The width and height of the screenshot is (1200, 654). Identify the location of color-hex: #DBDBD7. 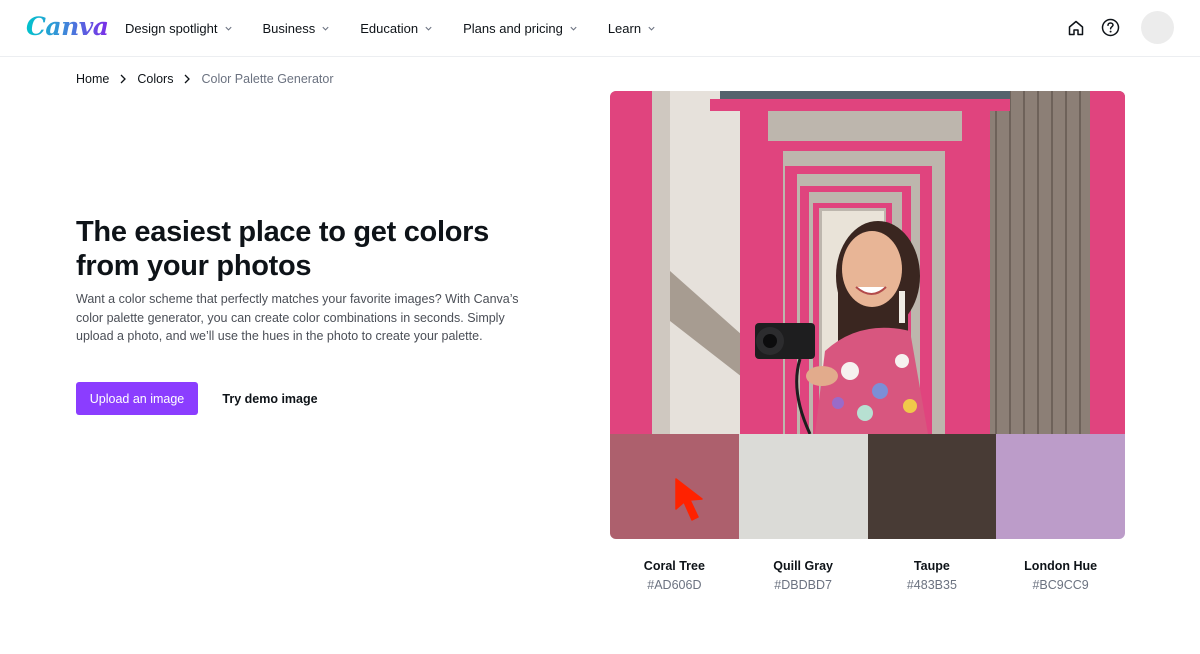
(803, 585).